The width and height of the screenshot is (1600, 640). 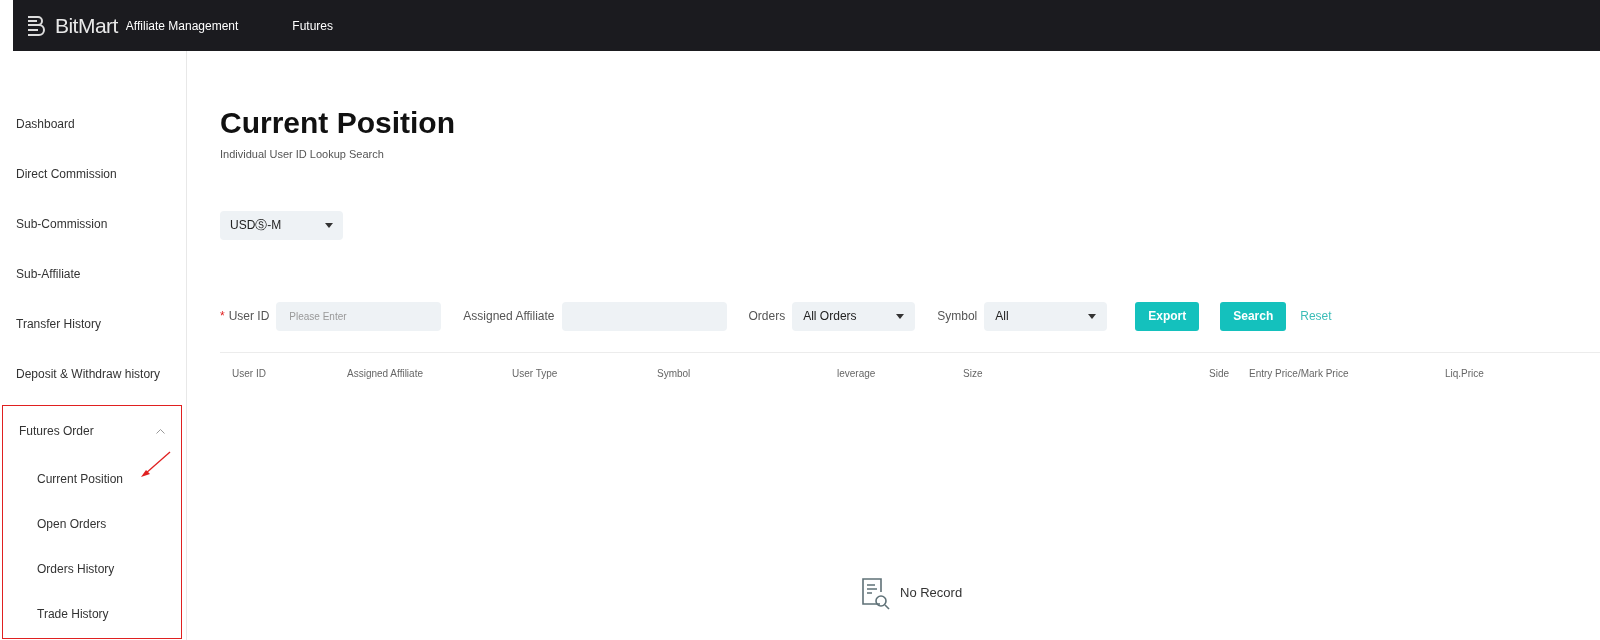 What do you see at coordinates (1299, 373) in the screenshot?
I see `column-header: Entry Price/Mark Price` at bounding box center [1299, 373].